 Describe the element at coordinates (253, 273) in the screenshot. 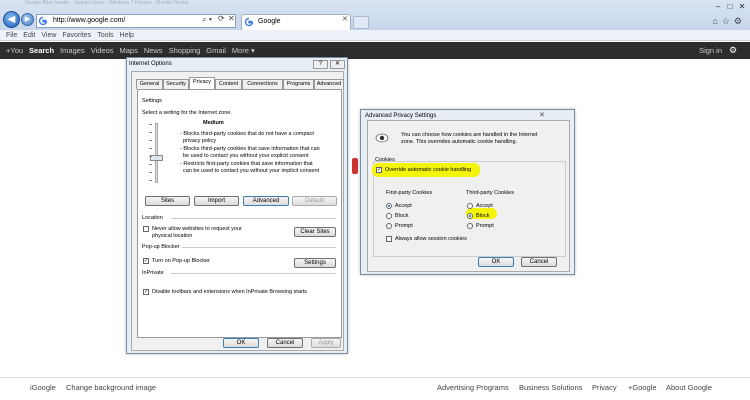

I see `inprivate-divider` at that location.